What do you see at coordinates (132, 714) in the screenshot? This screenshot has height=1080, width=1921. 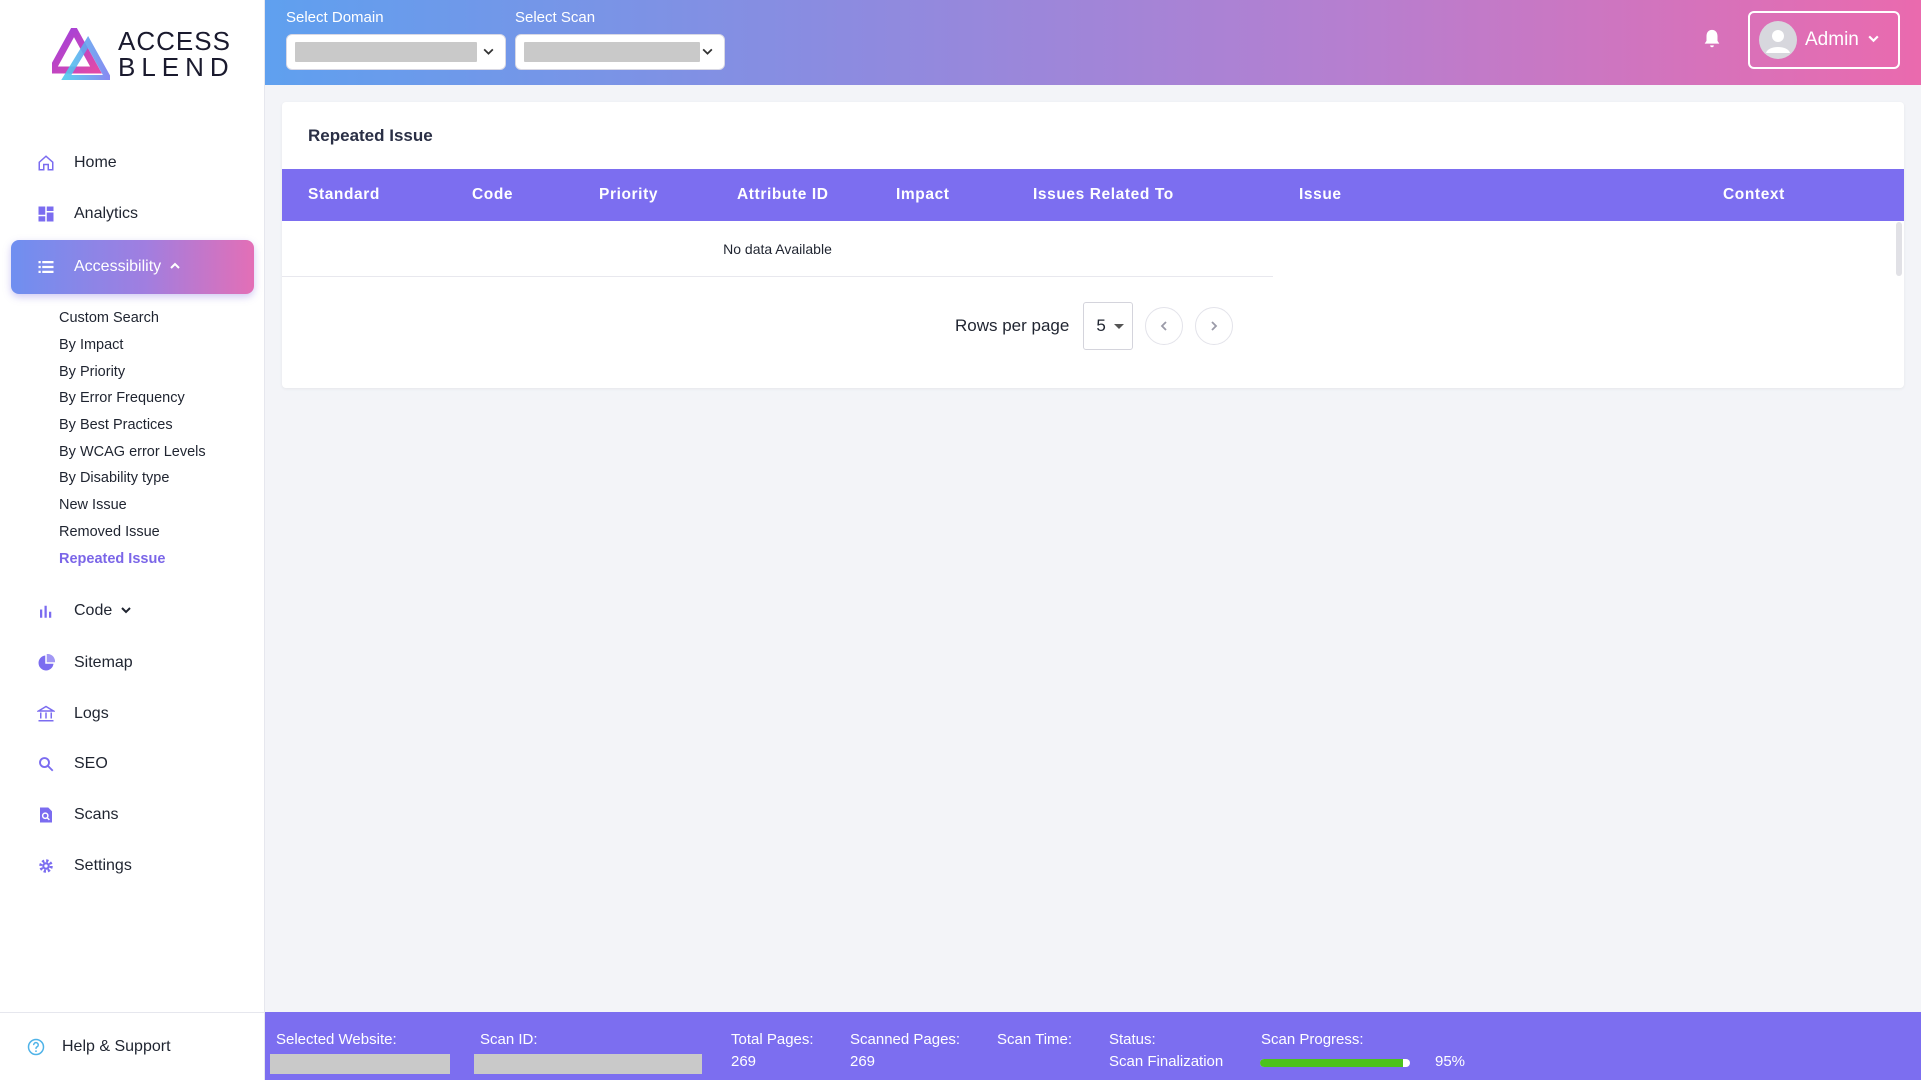 I see `sidebar-item-logs: Logs` at bounding box center [132, 714].